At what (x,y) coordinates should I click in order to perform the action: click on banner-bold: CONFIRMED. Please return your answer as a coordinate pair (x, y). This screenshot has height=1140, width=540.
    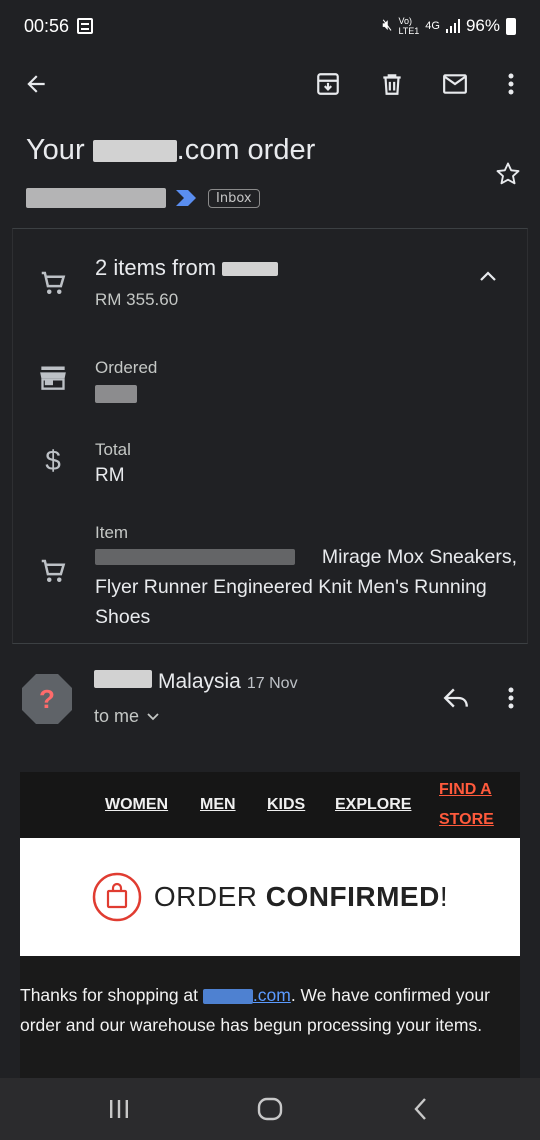
    Looking at the image, I should click on (352, 896).